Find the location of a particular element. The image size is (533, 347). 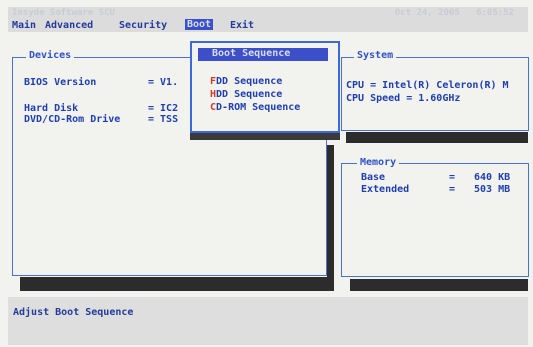

hdd-label: DD Sequence is located at coordinates (249, 94).